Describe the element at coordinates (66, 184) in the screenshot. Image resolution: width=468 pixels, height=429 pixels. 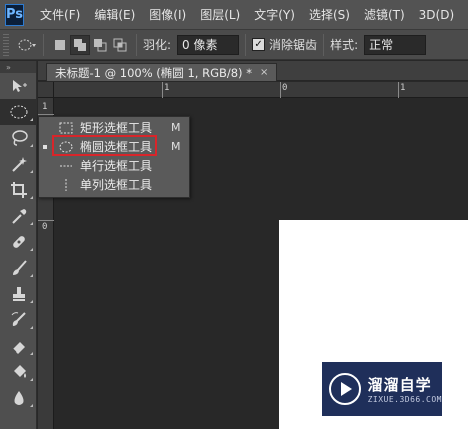
I see `single-column-marquee-icon` at that location.